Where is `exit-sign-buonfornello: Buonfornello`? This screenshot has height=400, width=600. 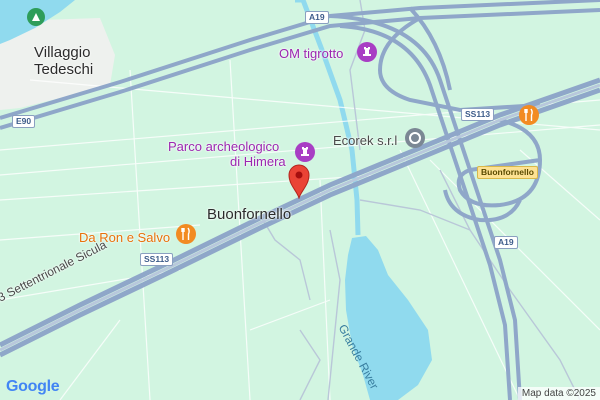
exit-sign-buonfornello: Buonfornello is located at coordinates (507, 172).